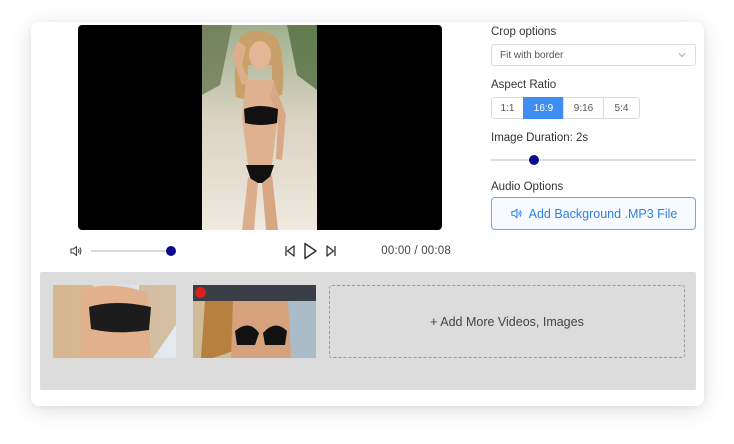  Describe the element at coordinates (416, 251) in the screenshot. I see `time-display: 00:00 / 00:08` at that location.